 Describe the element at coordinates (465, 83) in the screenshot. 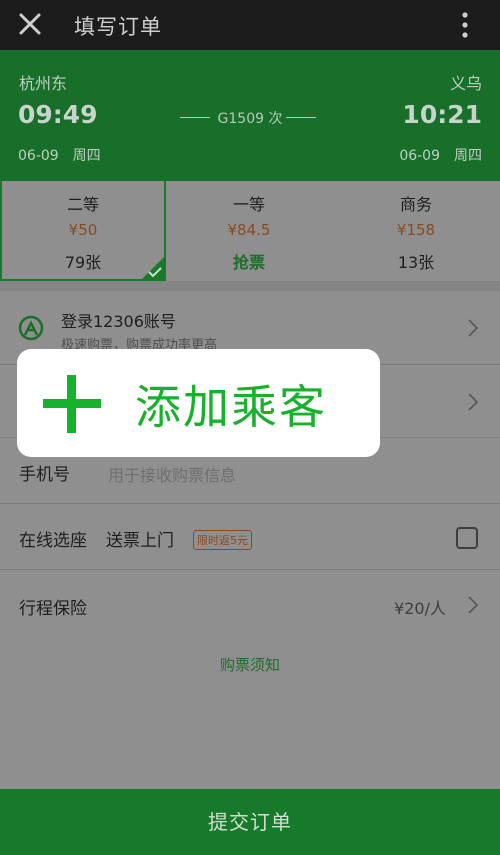

I see `arrival-station: 义乌` at that location.